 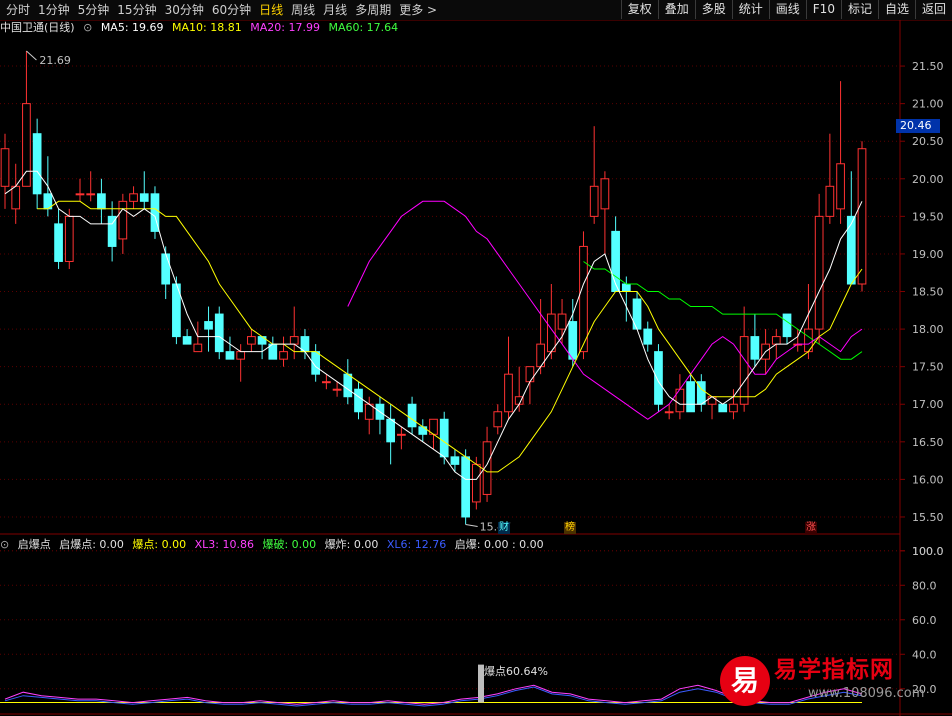 What do you see at coordinates (516, 671) in the screenshot?
I see `indicator-annotation: 爆点60.64%` at bounding box center [516, 671].